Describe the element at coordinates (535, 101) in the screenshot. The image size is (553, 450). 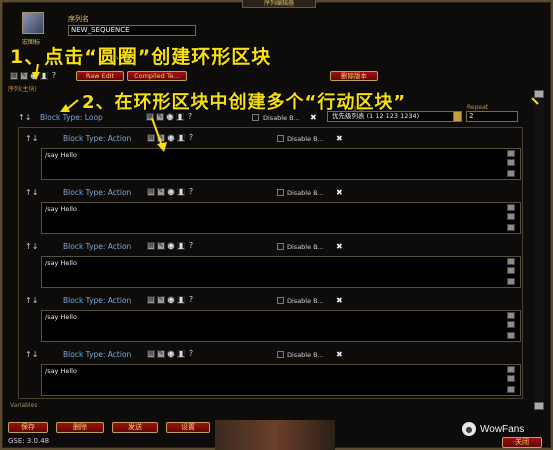
I see `arrow-to-step-select` at that location.